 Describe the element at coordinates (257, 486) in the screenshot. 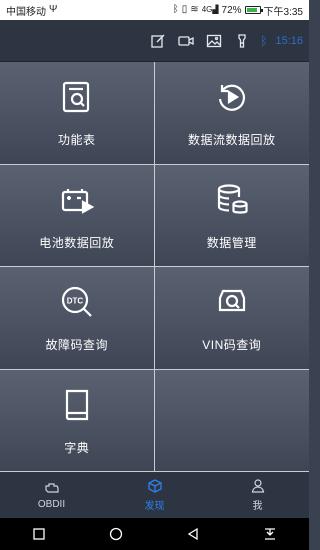

I see `user-icon` at that location.